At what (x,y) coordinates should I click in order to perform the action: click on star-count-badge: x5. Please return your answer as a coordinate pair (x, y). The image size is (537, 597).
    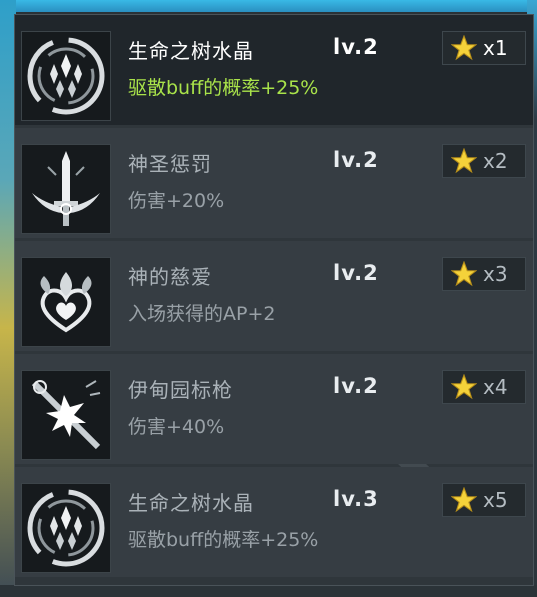
    Looking at the image, I should click on (484, 500).